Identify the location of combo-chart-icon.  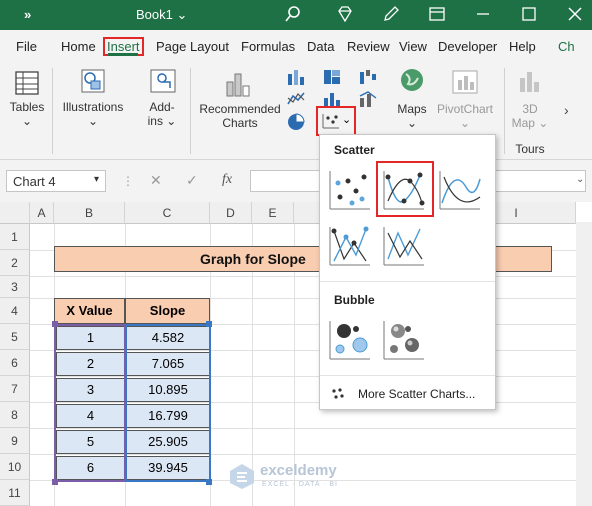
(370, 99).